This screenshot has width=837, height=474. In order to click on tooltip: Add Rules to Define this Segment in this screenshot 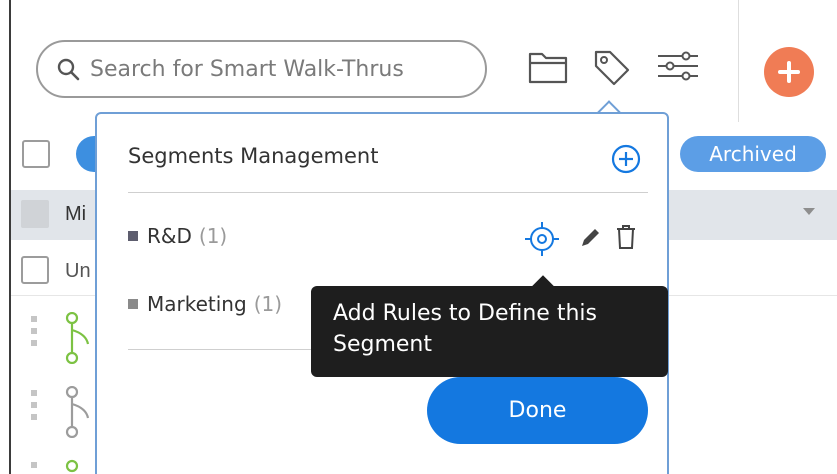, I will do `click(489, 331)`.